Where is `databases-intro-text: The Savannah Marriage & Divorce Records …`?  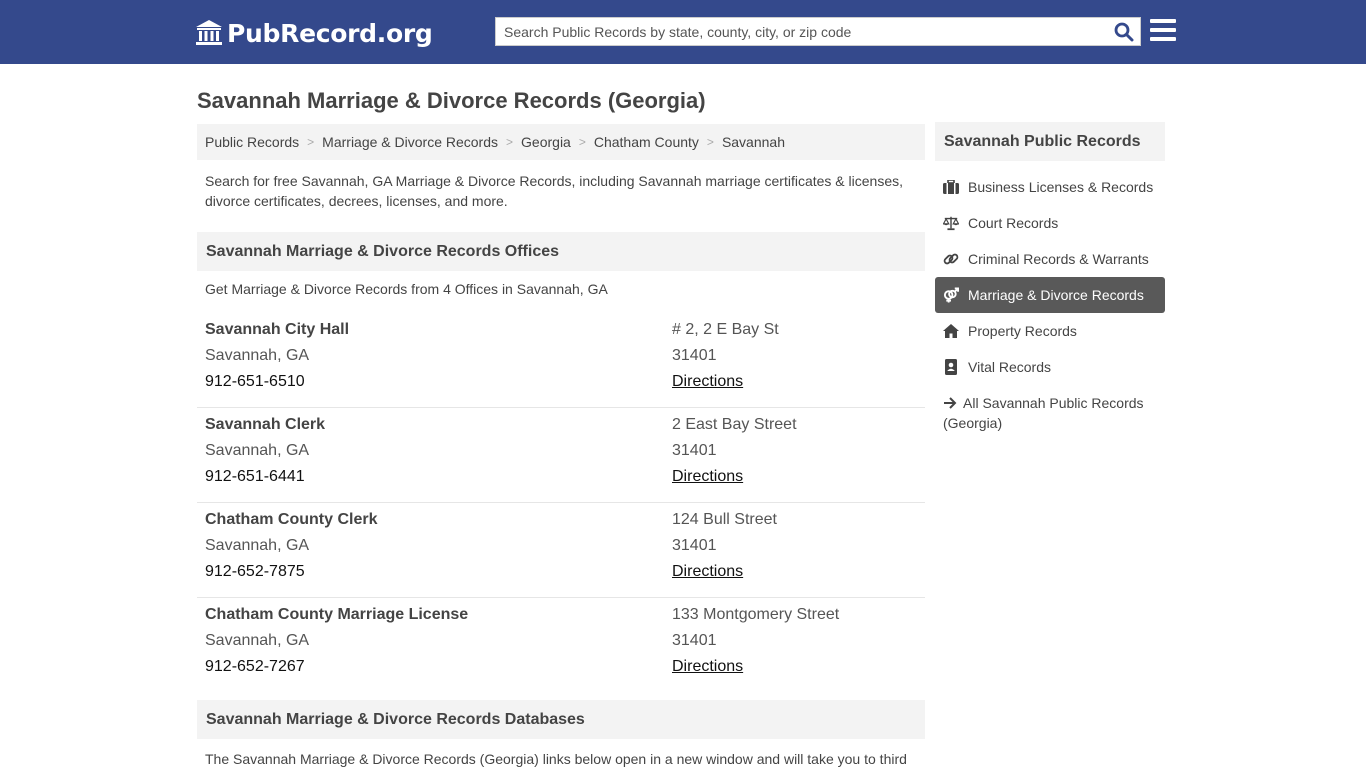
databases-intro-text: The Savannah Marriage & Divorce Records … is located at coordinates (556, 759).